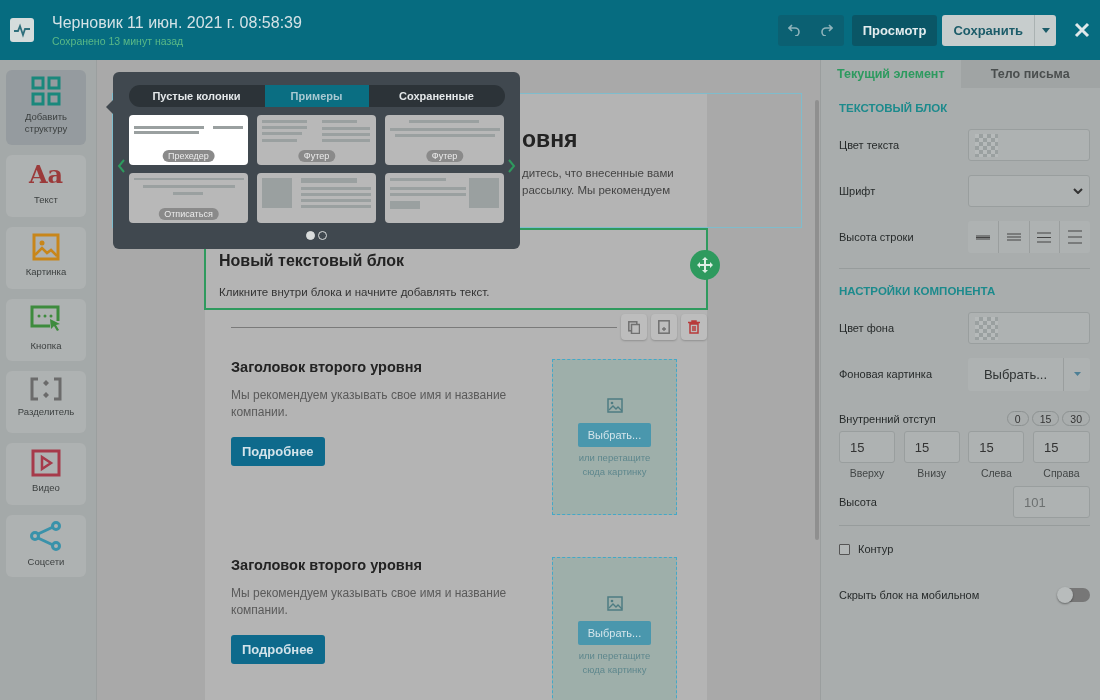  I want to click on block-tool: Кнопка, so click(46, 330).